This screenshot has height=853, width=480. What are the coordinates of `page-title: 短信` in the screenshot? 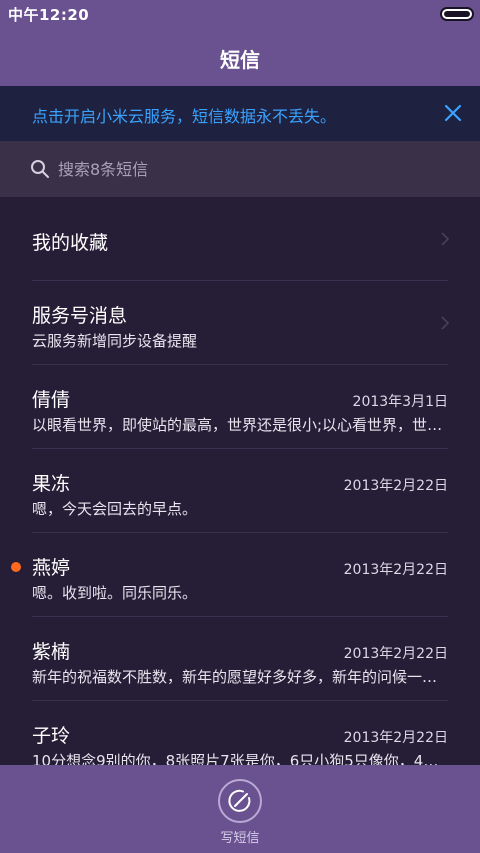 It's located at (240, 60).